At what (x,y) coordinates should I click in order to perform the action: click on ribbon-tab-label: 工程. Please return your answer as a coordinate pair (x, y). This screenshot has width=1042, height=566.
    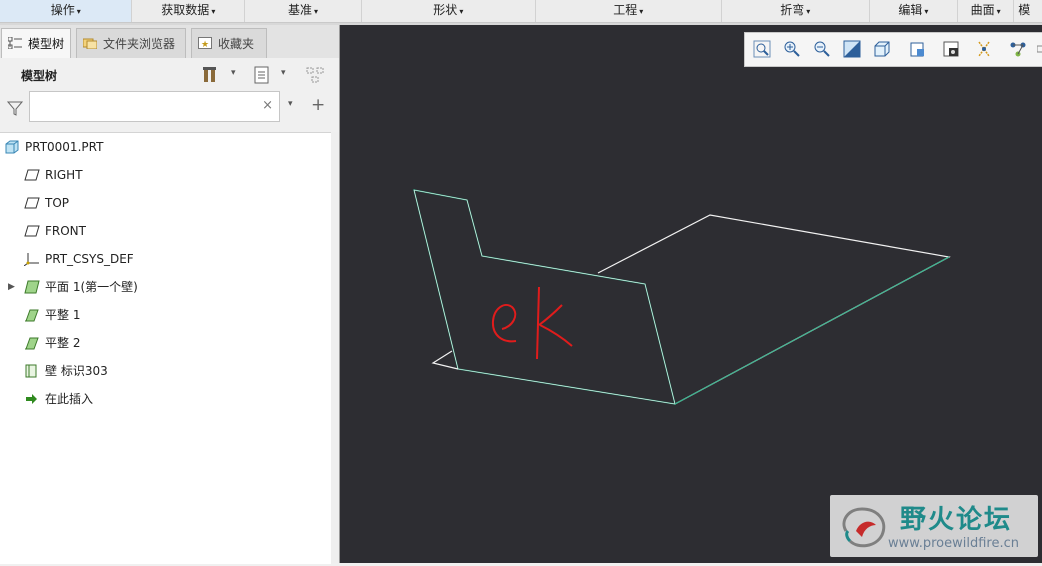
    Looking at the image, I should click on (625, 10).